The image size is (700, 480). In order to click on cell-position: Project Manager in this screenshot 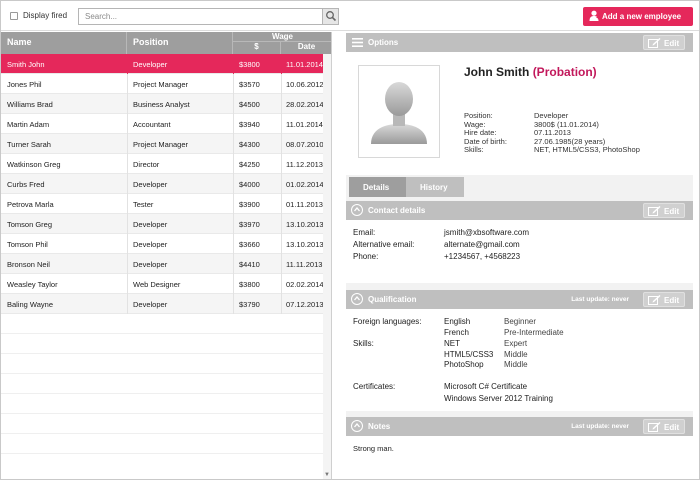, I will do `click(161, 144)`.